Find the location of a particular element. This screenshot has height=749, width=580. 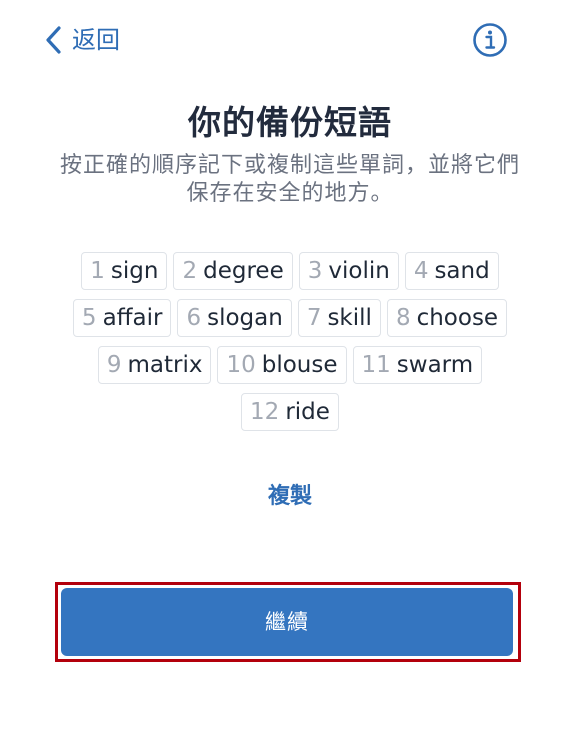

word-chip: 4 sand is located at coordinates (451, 271).